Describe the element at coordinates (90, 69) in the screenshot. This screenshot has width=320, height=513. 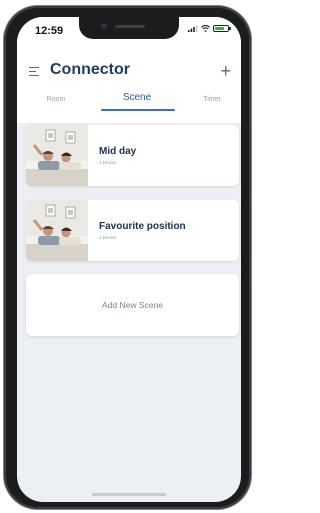
I see `page-title: Connector` at that location.